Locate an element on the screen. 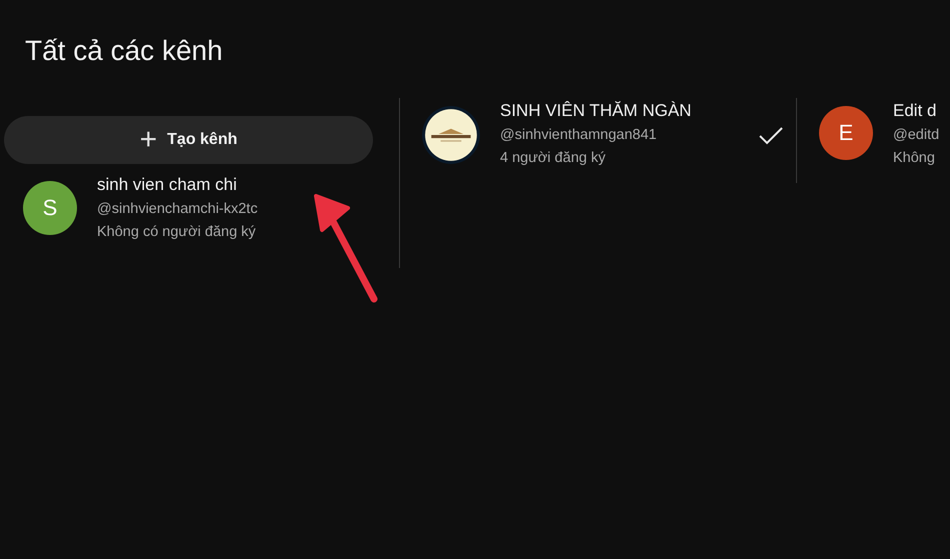 Image resolution: width=950 pixels, height=559 pixels. page-title: Tất cả các kênh is located at coordinates (124, 51).